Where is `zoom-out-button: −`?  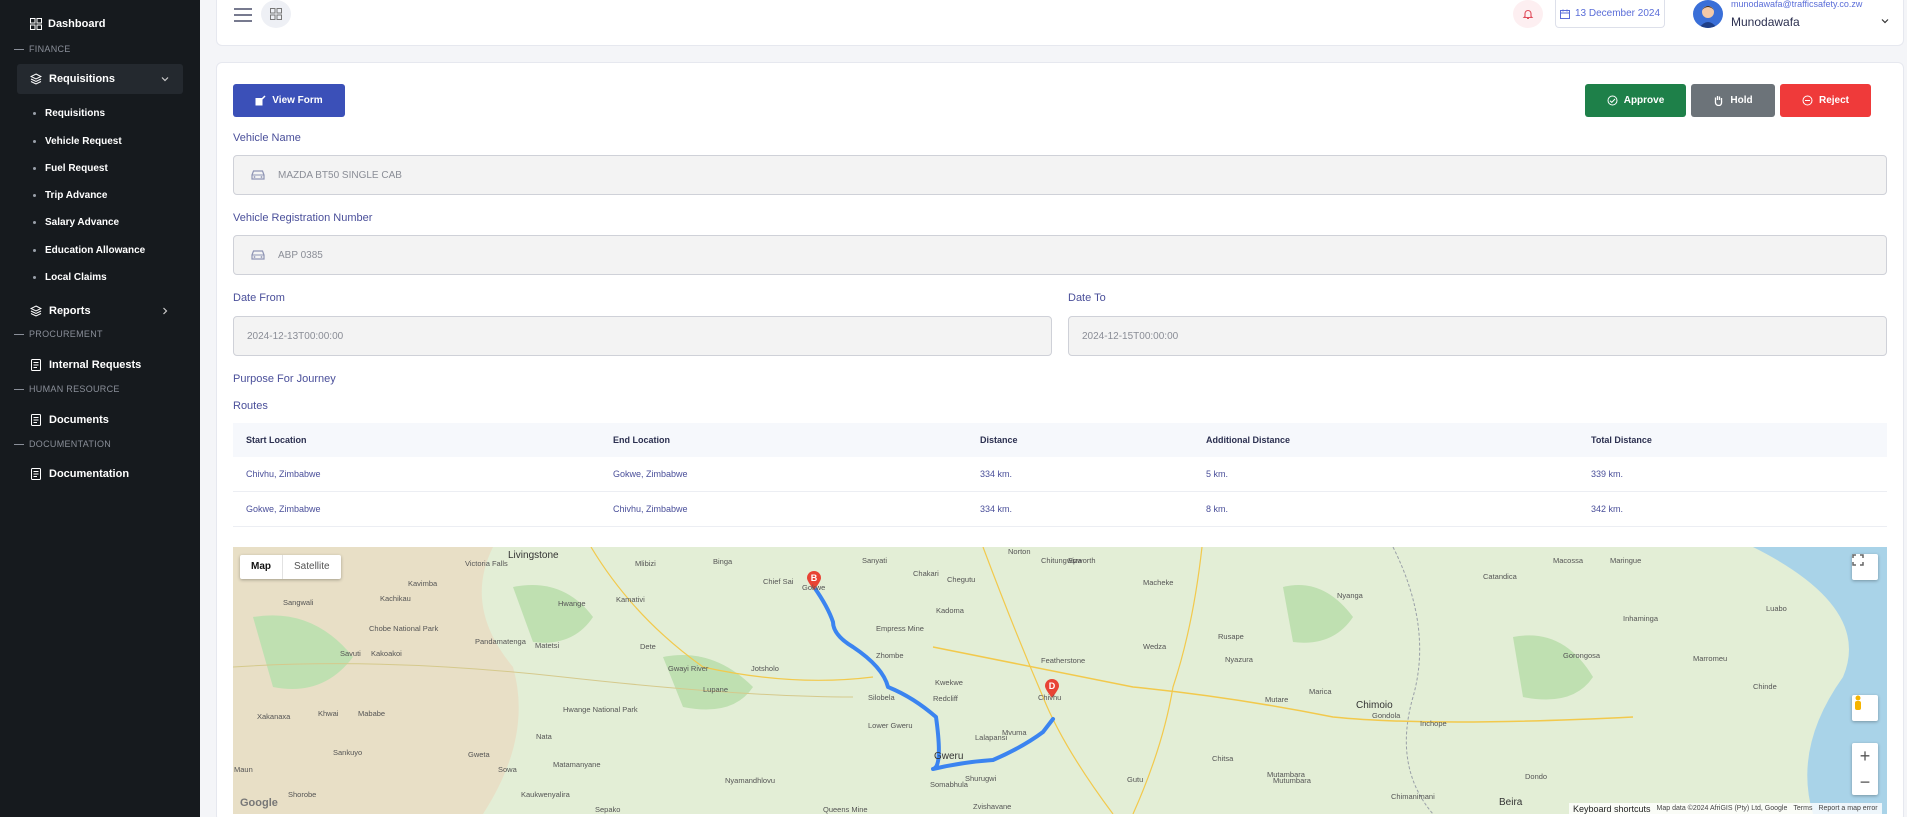
zoom-out-button: − is located at coordinates (1865, 782).